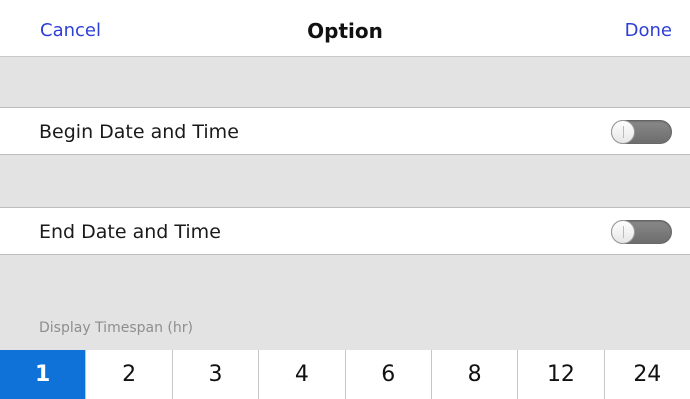 This screenshot has width=690, height=399. What do you see at coordinates (139, 132) in the screenshot?
I see `begin-date-time-label: Begin Date and Time` at bounding box center [139, 132].